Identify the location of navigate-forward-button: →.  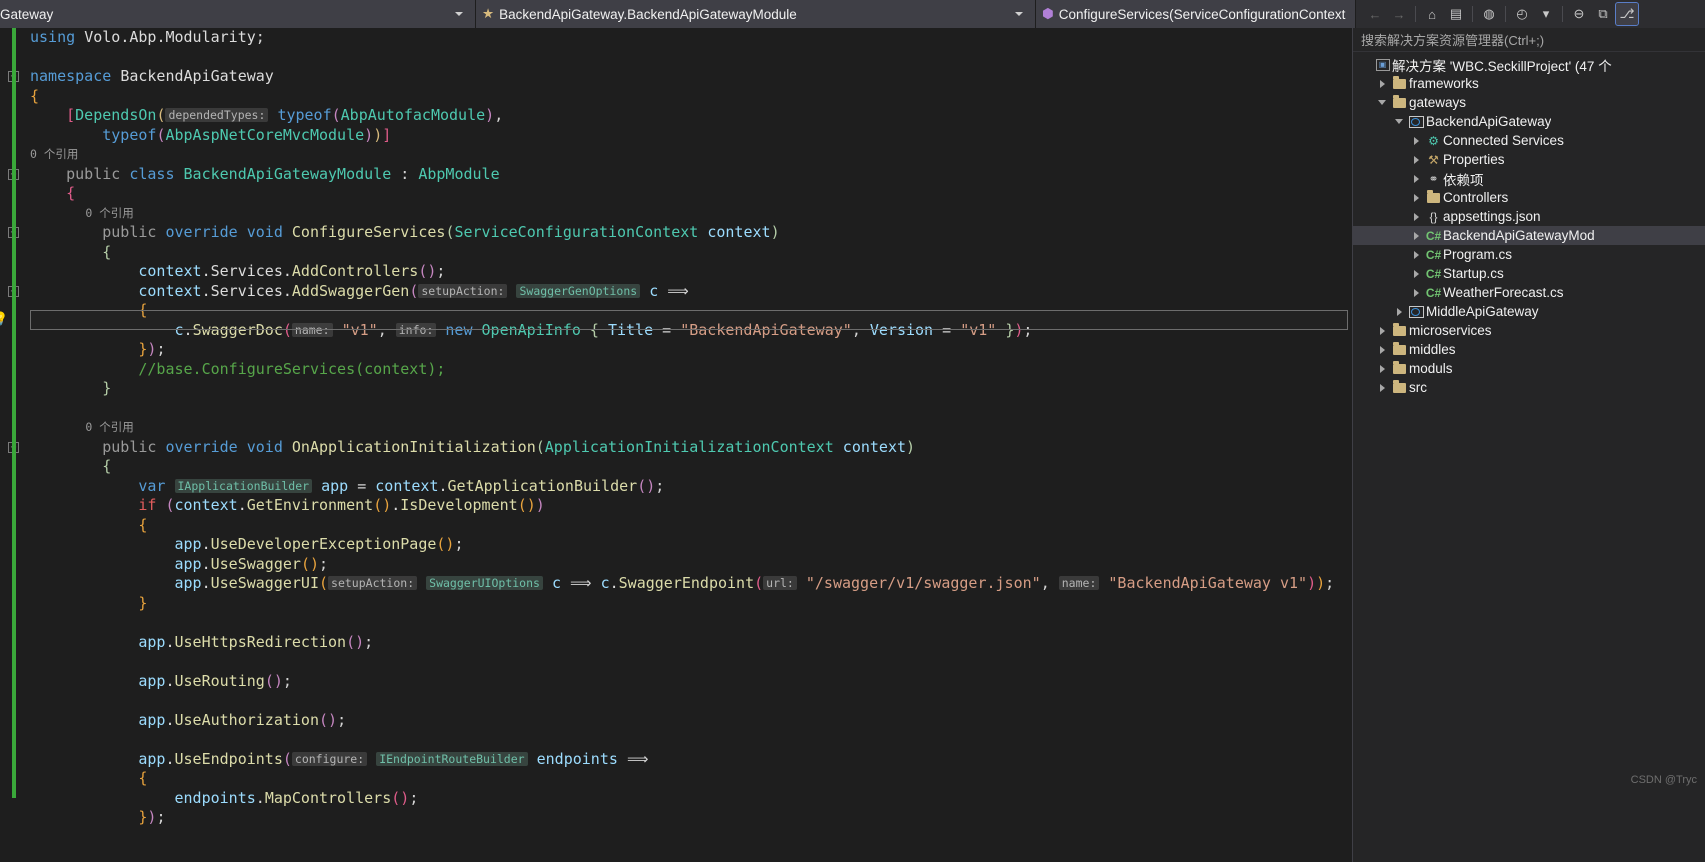
(1399, 14).